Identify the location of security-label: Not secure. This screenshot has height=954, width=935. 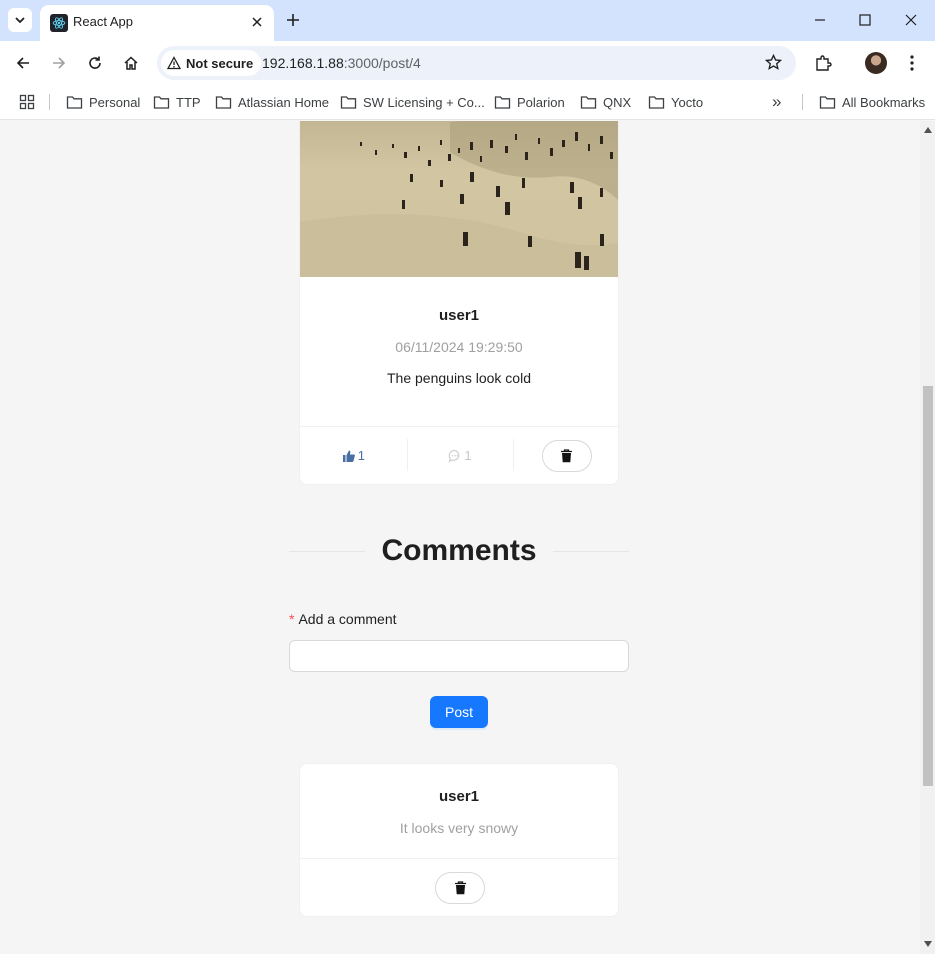
(220, 63).